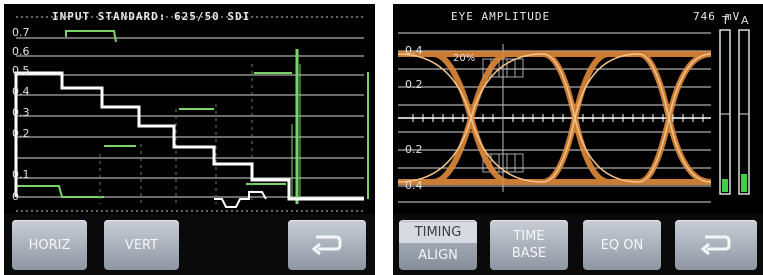 Image resolution: width=763 pixels, height=275 pixels. Describe the element at coordinates (704, 16) in the screenshot. I see `amplitude-value: 746` at that location.